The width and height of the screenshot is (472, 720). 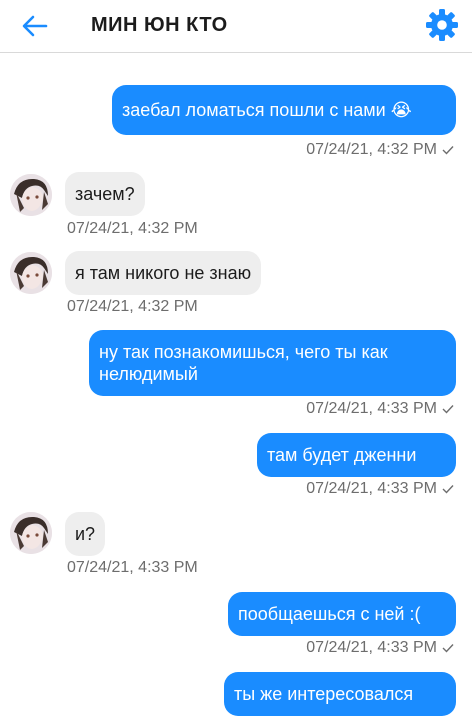 I want to click on outgoing-message: там будет дженни, so click(x=356, y=455).